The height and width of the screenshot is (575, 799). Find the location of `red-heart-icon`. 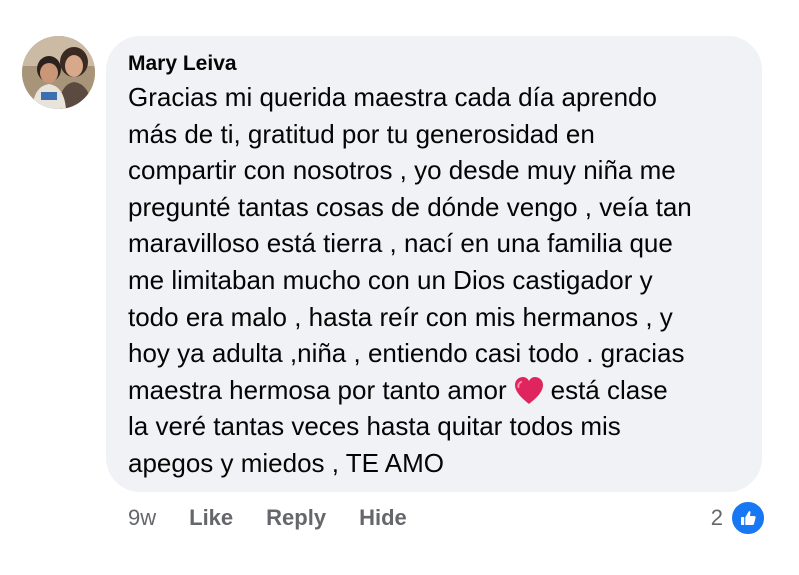

red-heart-icon is located at coordinates (529, 390).